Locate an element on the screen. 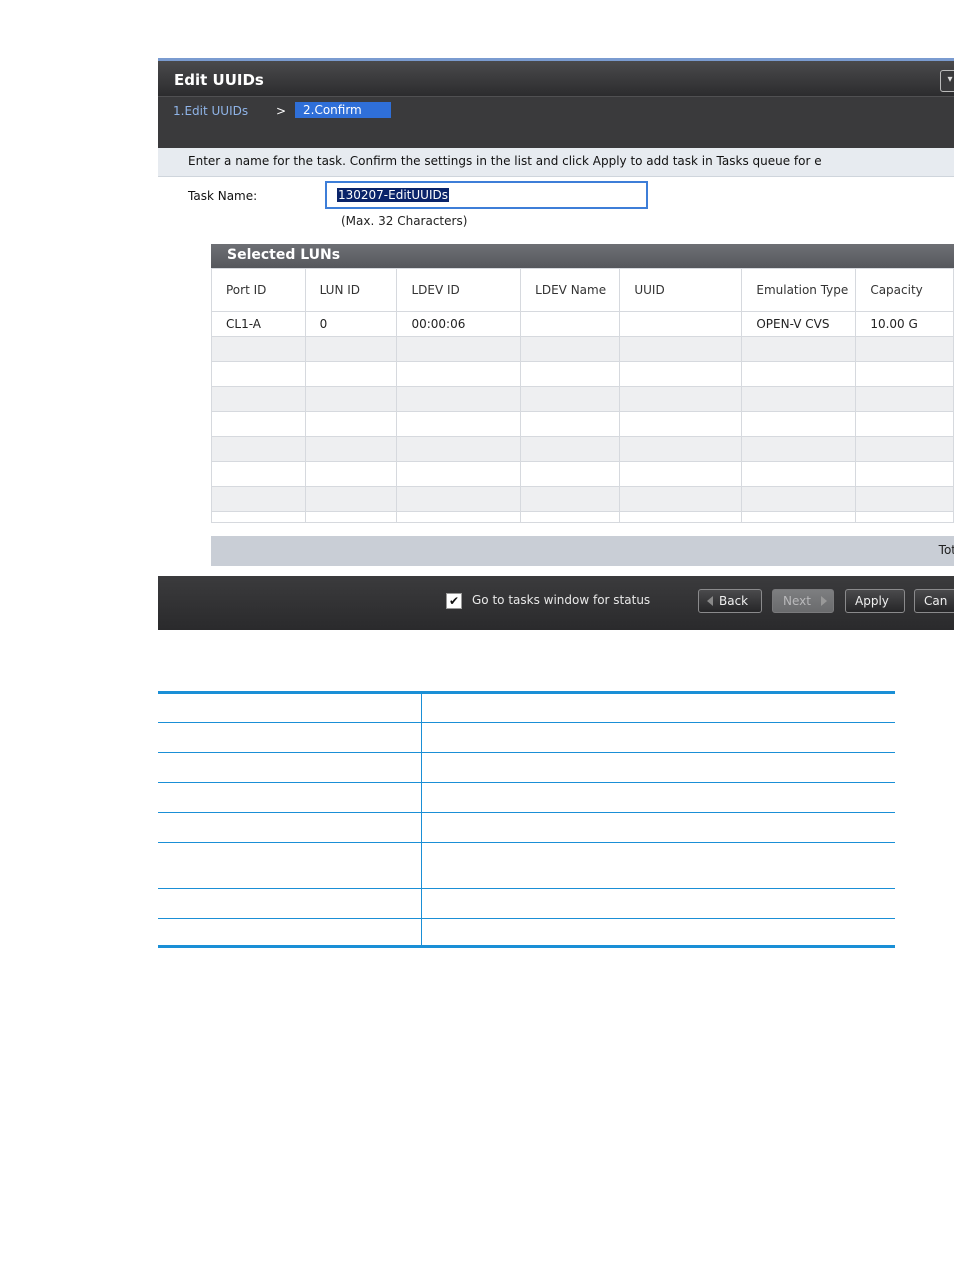 The width and height of the screenshot is (954, 1270). panel-header: Selected LUNs is located at coordinates (582, 256).